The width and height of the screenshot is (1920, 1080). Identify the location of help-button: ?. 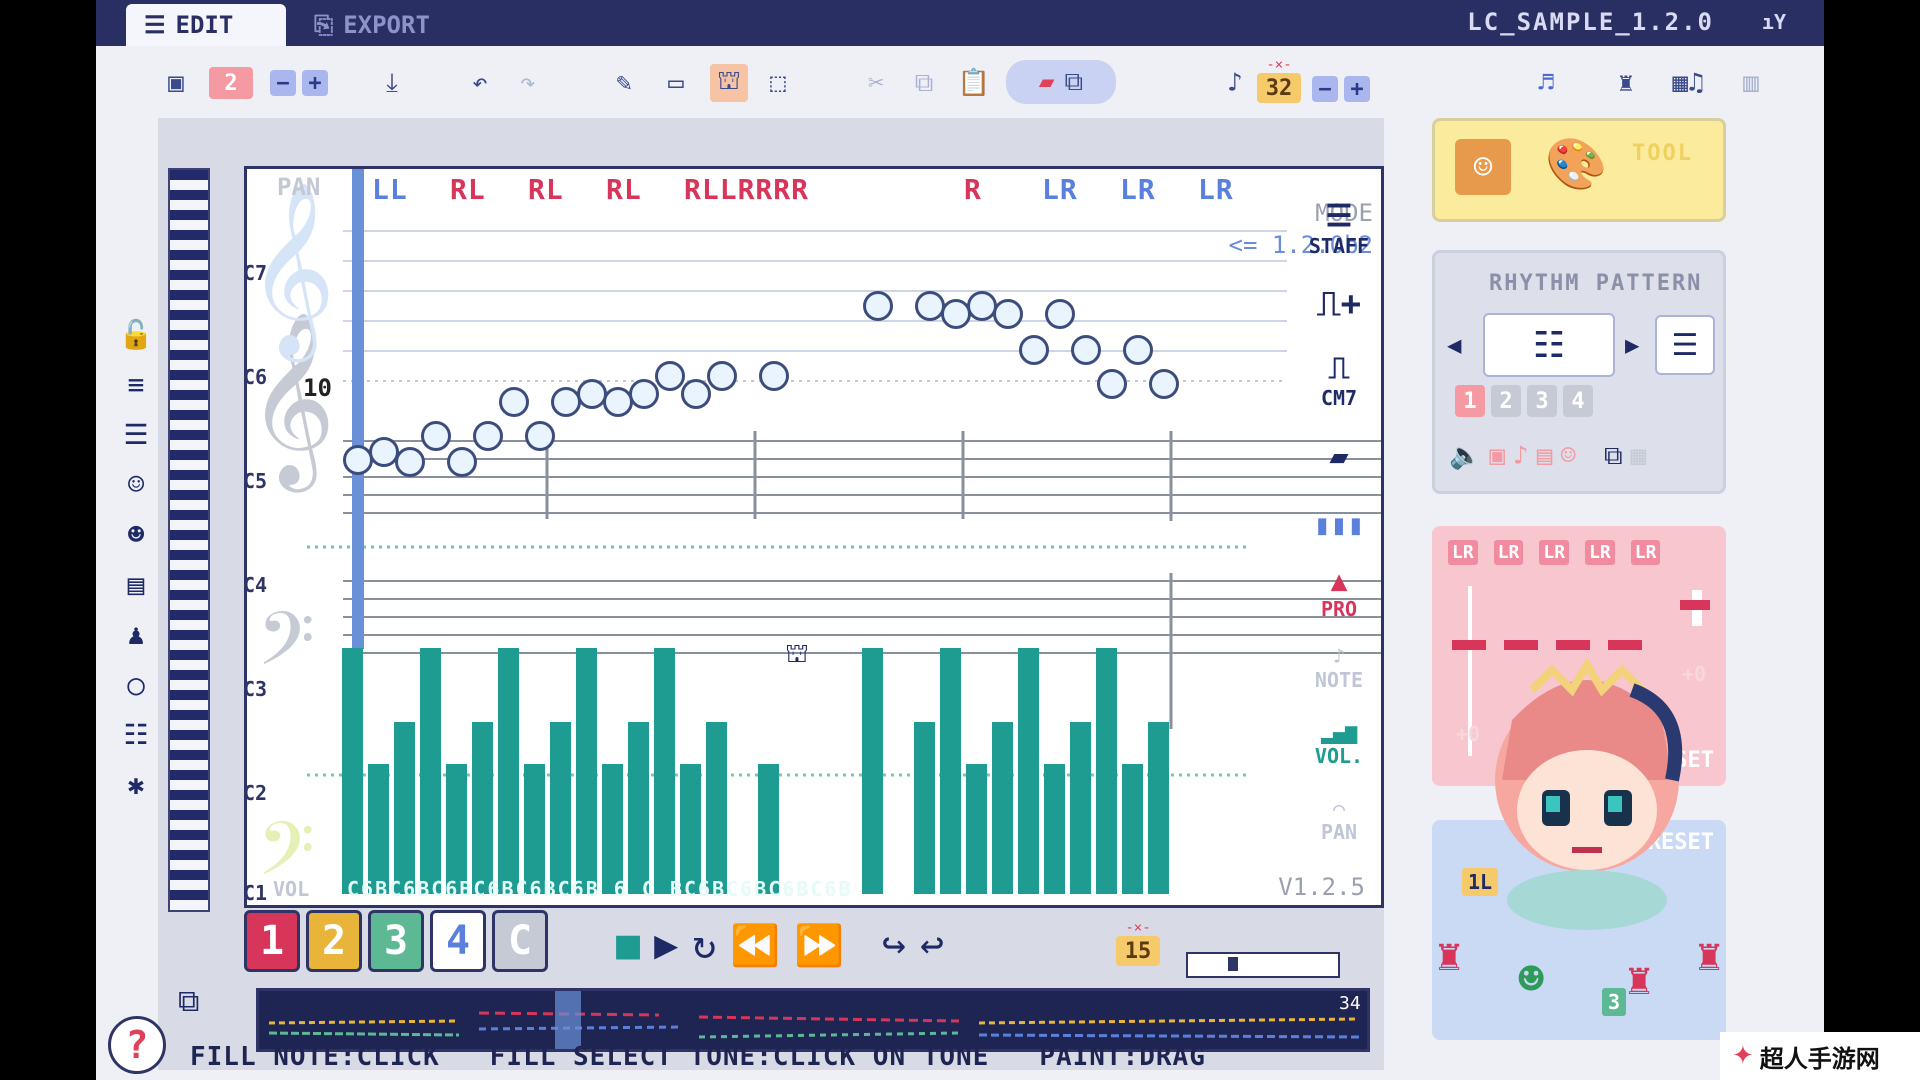
(137, 1045).